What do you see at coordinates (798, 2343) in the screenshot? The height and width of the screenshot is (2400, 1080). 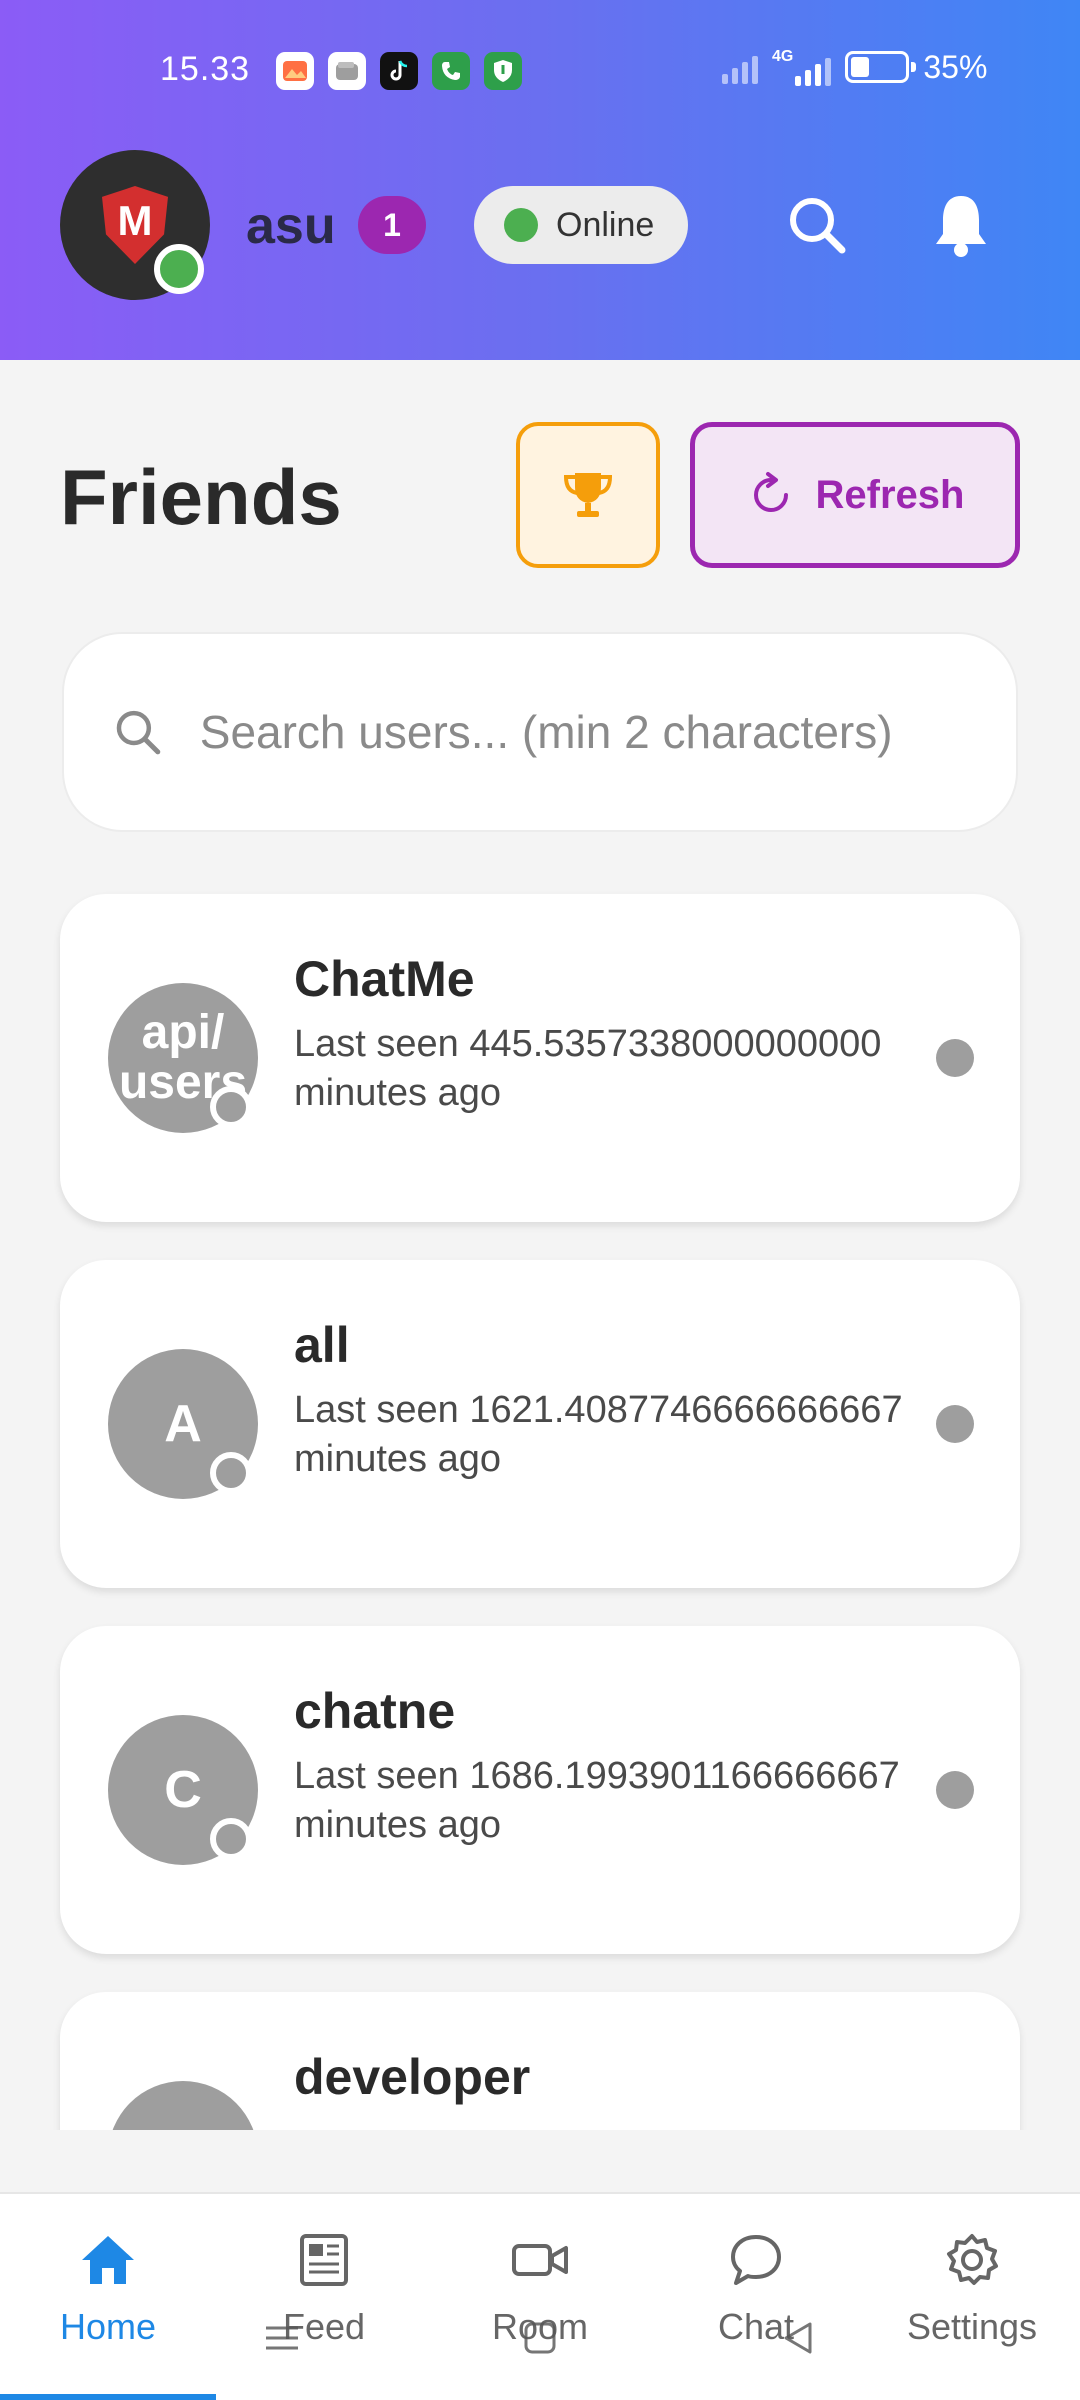 I see `back-icon` at bounding box center [798, 2343].